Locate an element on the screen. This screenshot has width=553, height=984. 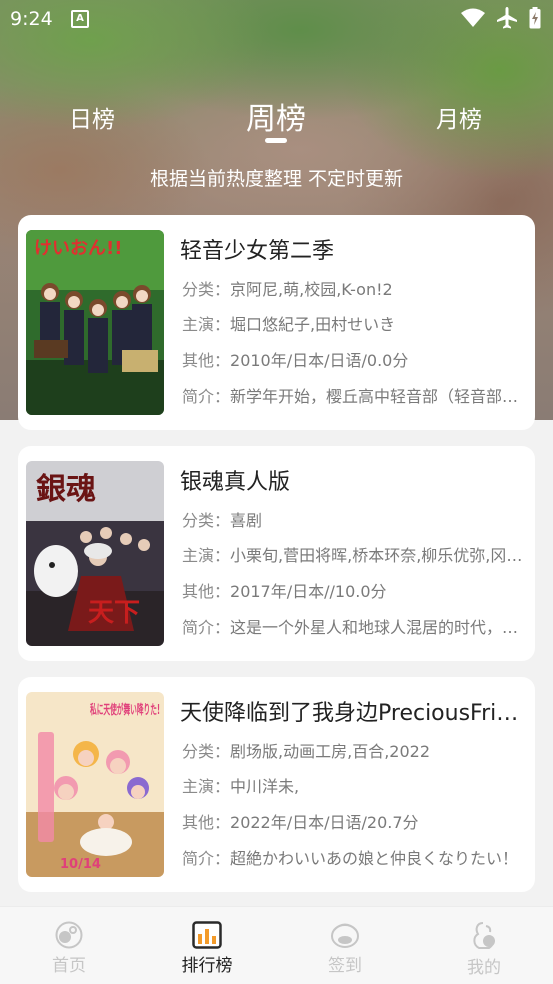
ranking-subtitle: 根据当前热度整理 不定时更新 is located at coordinates (276, 179).